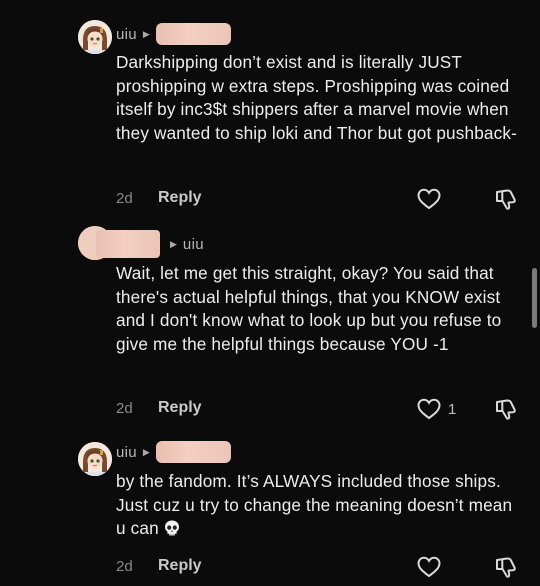  What do you see at coordinates (452, 409) in the screenshot?
I see `like-count: 1` at bounding box center [452, 409].